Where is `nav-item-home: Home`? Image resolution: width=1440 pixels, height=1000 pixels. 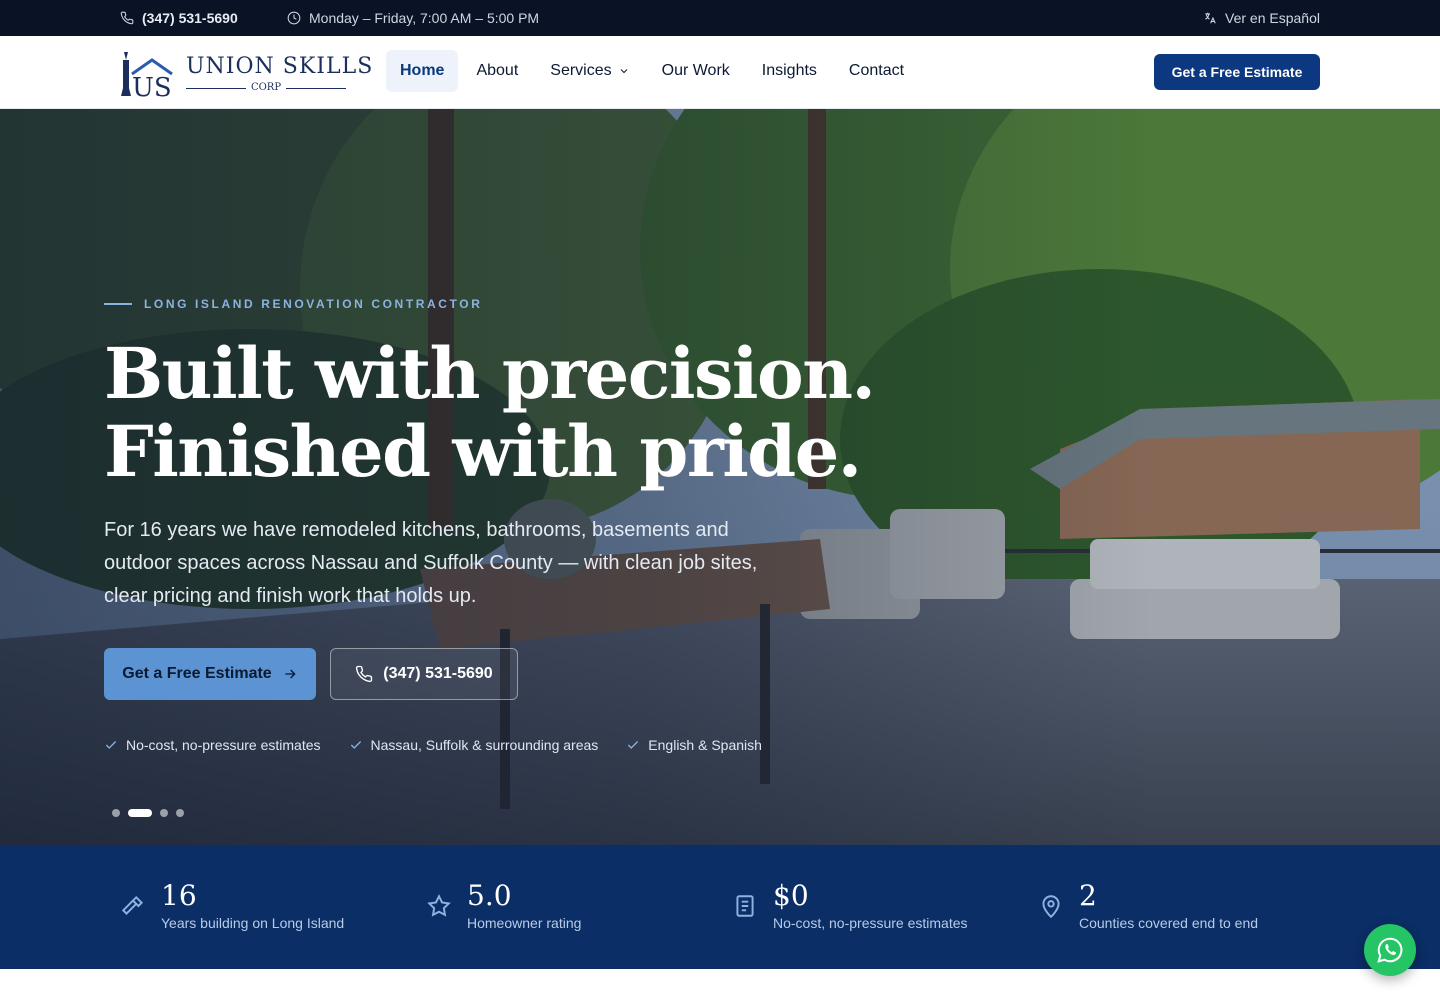 nav-item-home: Home is located at coordinates (422, 71).